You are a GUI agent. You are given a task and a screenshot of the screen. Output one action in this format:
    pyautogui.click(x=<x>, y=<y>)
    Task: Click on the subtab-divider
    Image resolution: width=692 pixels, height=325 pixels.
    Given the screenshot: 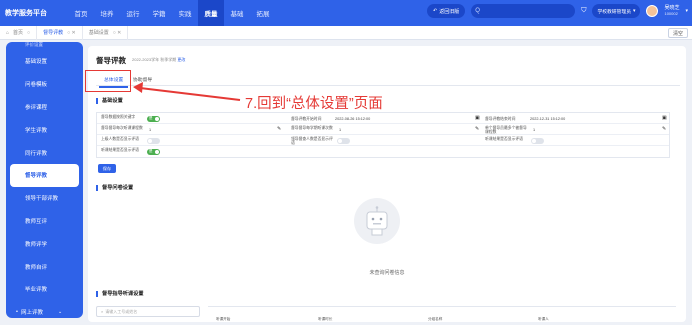 What is the action you would take?
    pyautogui.click(x=388, y=85)
    